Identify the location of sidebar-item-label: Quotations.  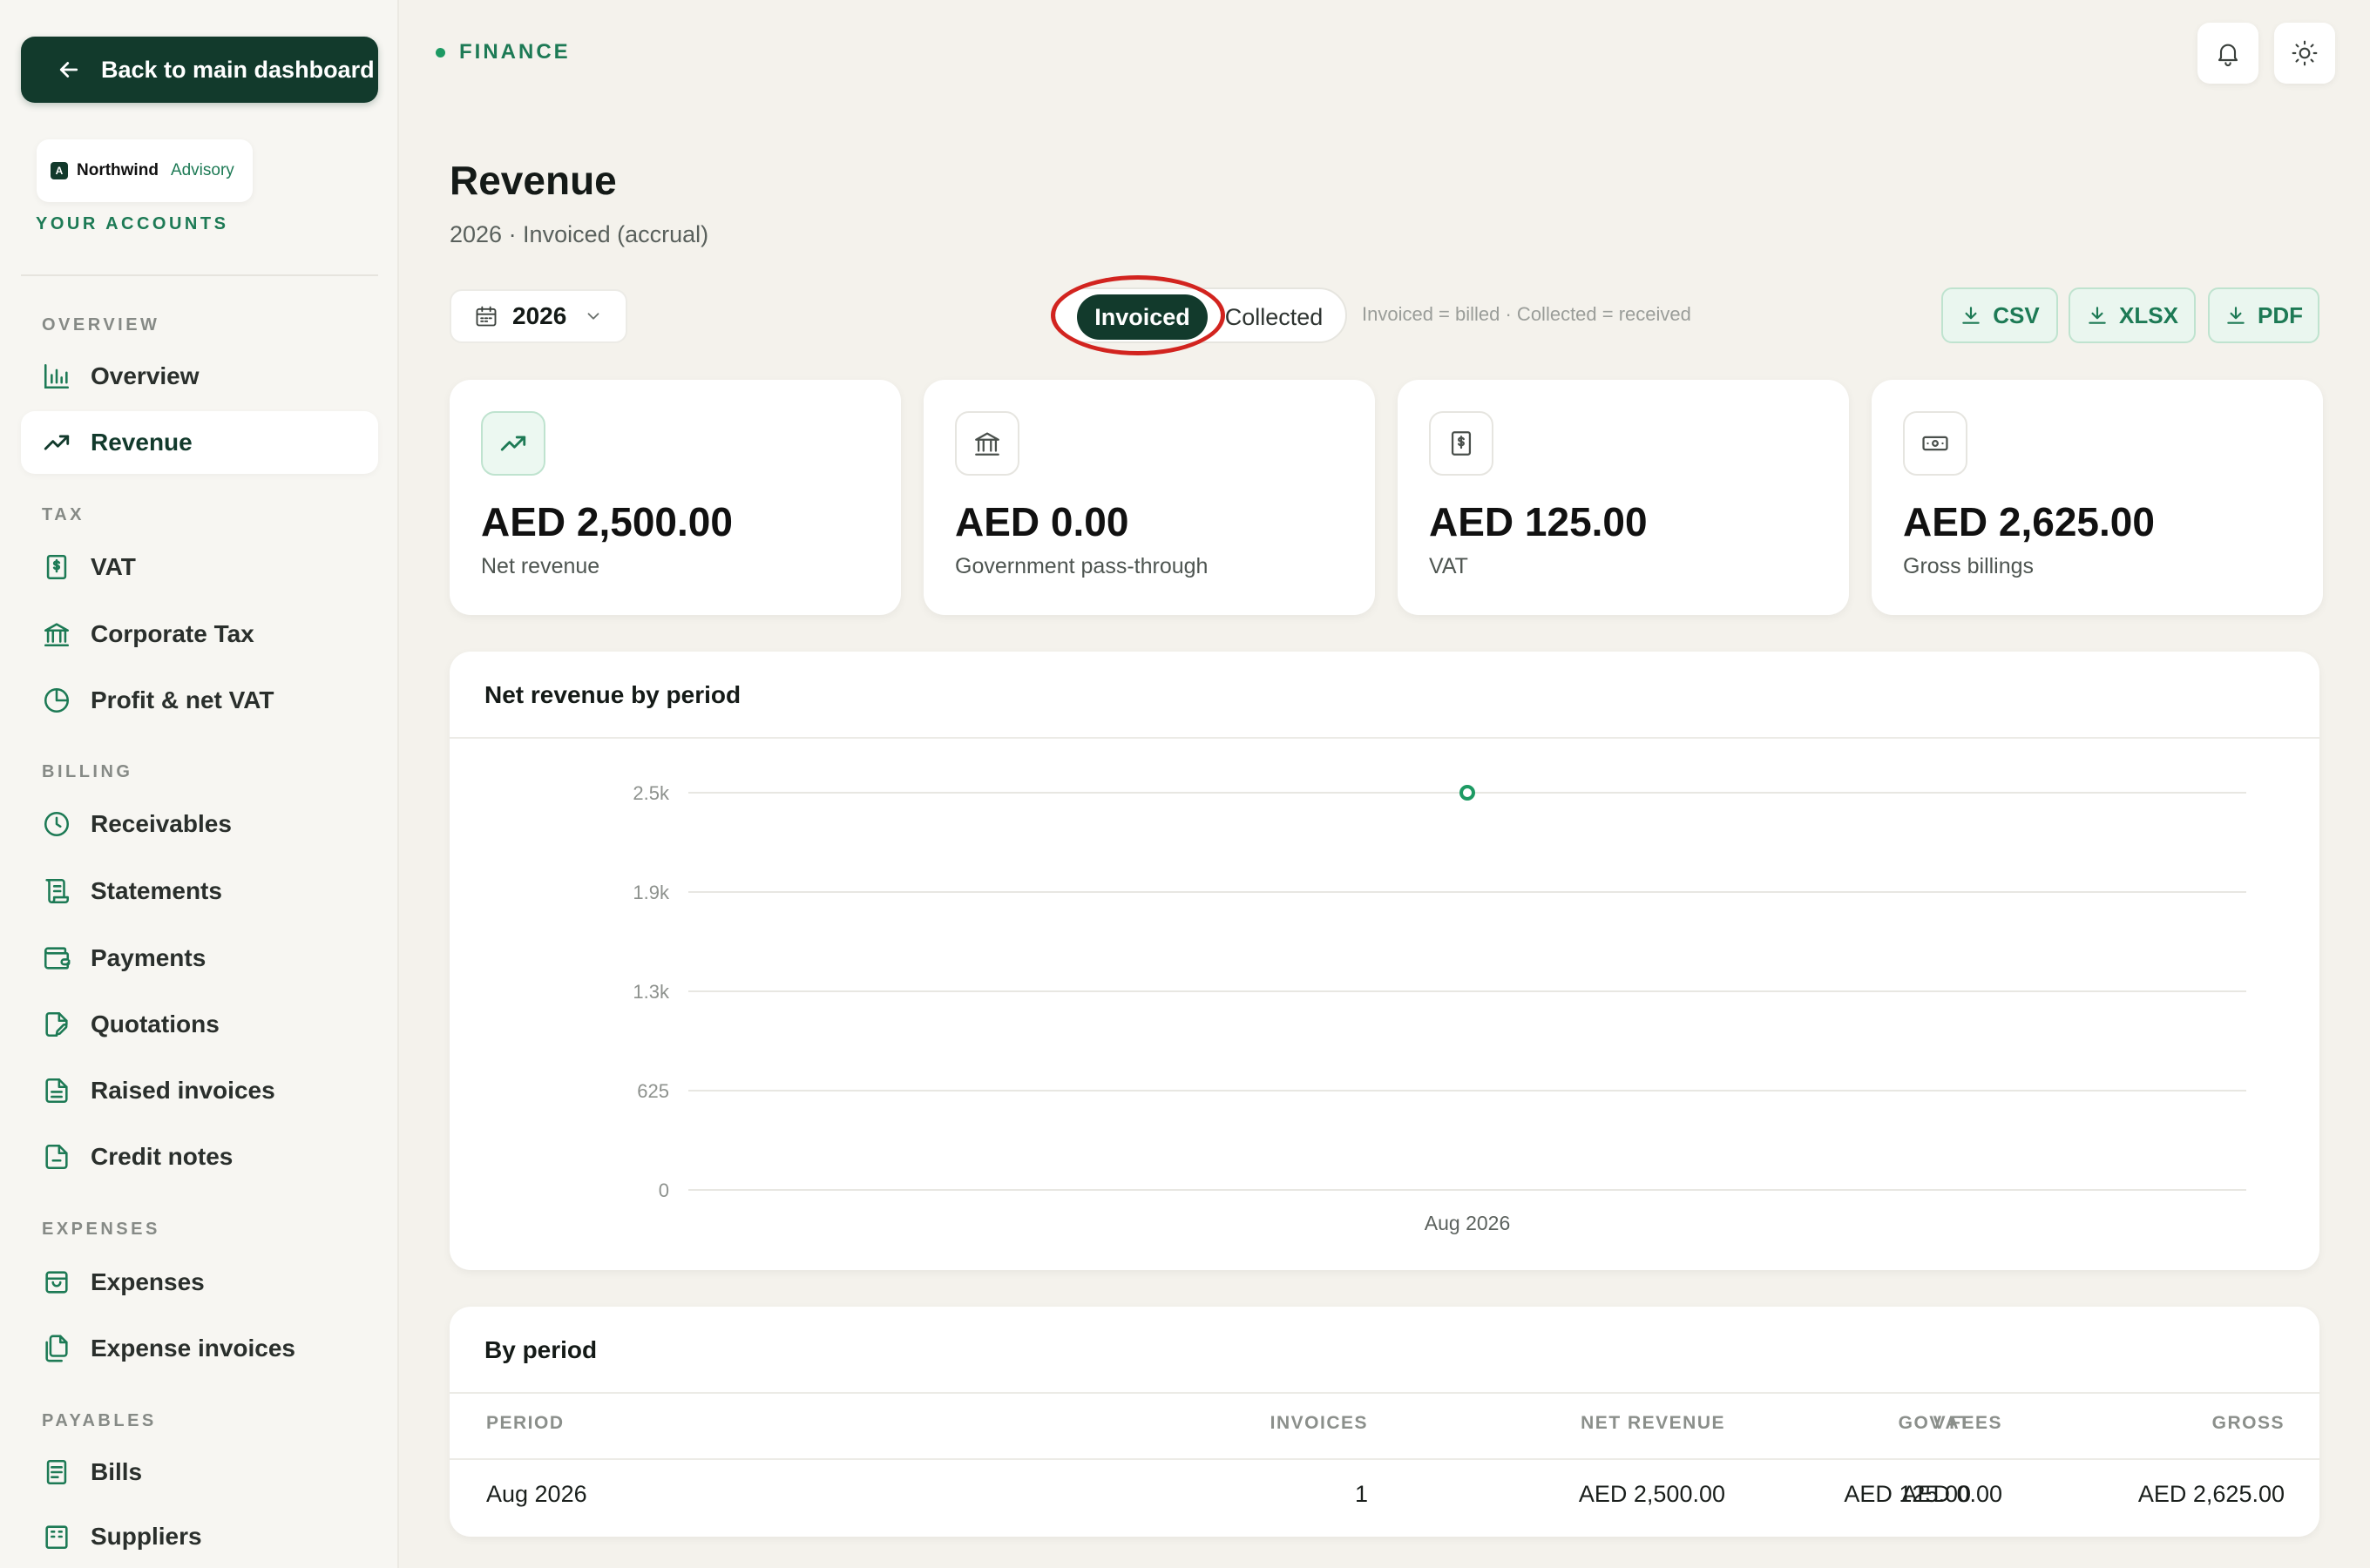
(155, 1024).